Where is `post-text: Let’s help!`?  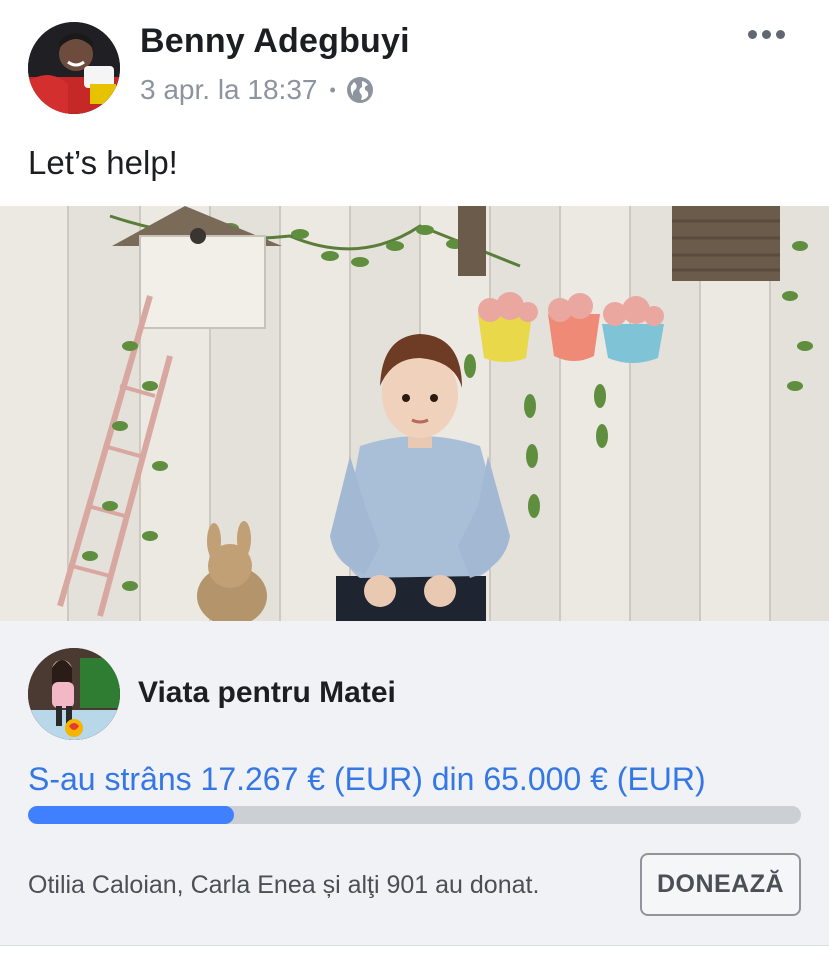
post-text: Let’s help! is located at coordinates (103, 162).